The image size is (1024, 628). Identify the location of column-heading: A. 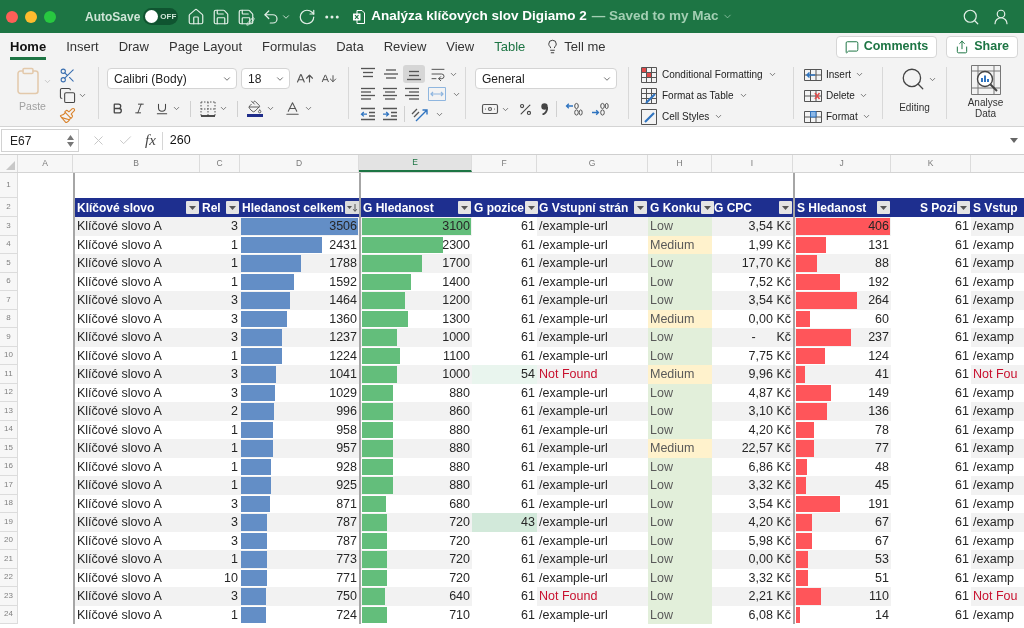
(45, 163).